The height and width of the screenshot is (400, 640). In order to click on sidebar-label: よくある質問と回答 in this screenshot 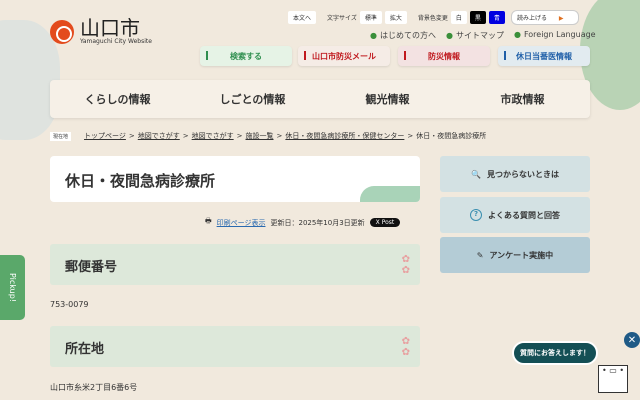, I will do `click(524, 215)`.